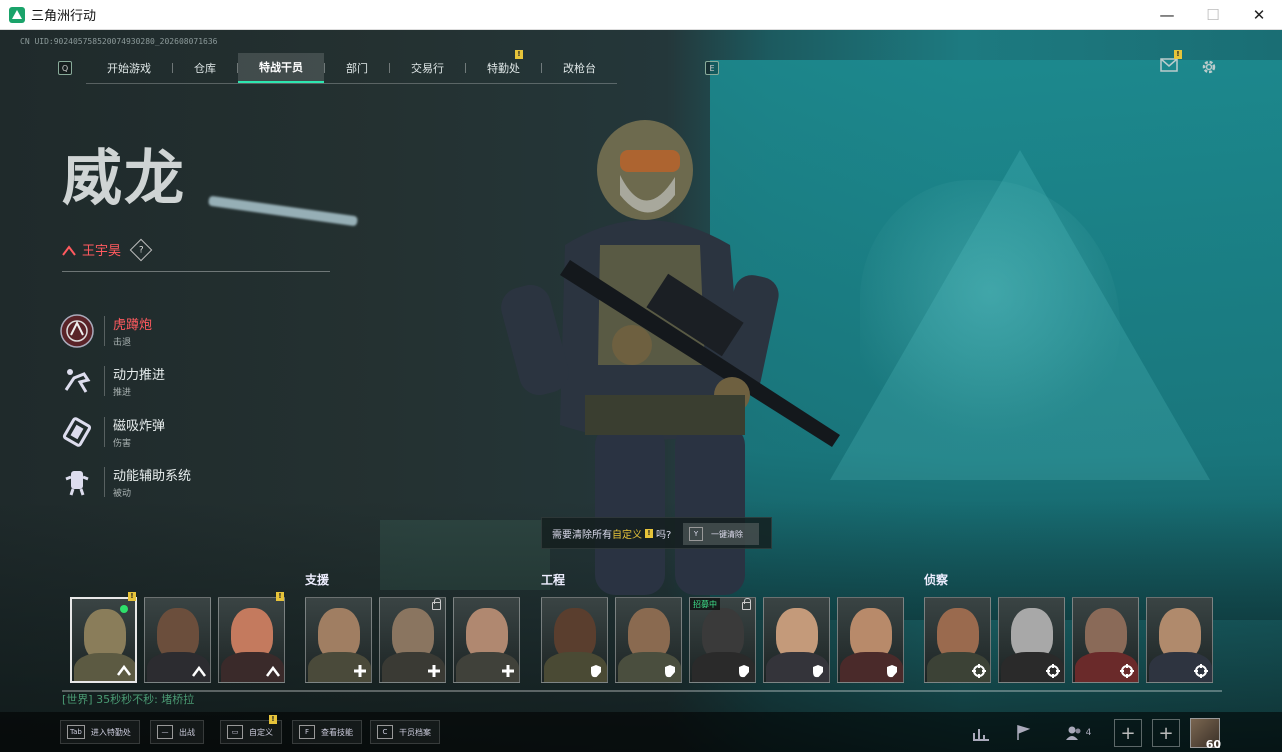 The height and width of the screenshot is (752, 1282). Describe the element at coordinates (100, 732) in the screenshot. I see `hint-enter-special-ops: Tab 进入特勤处` at that location.